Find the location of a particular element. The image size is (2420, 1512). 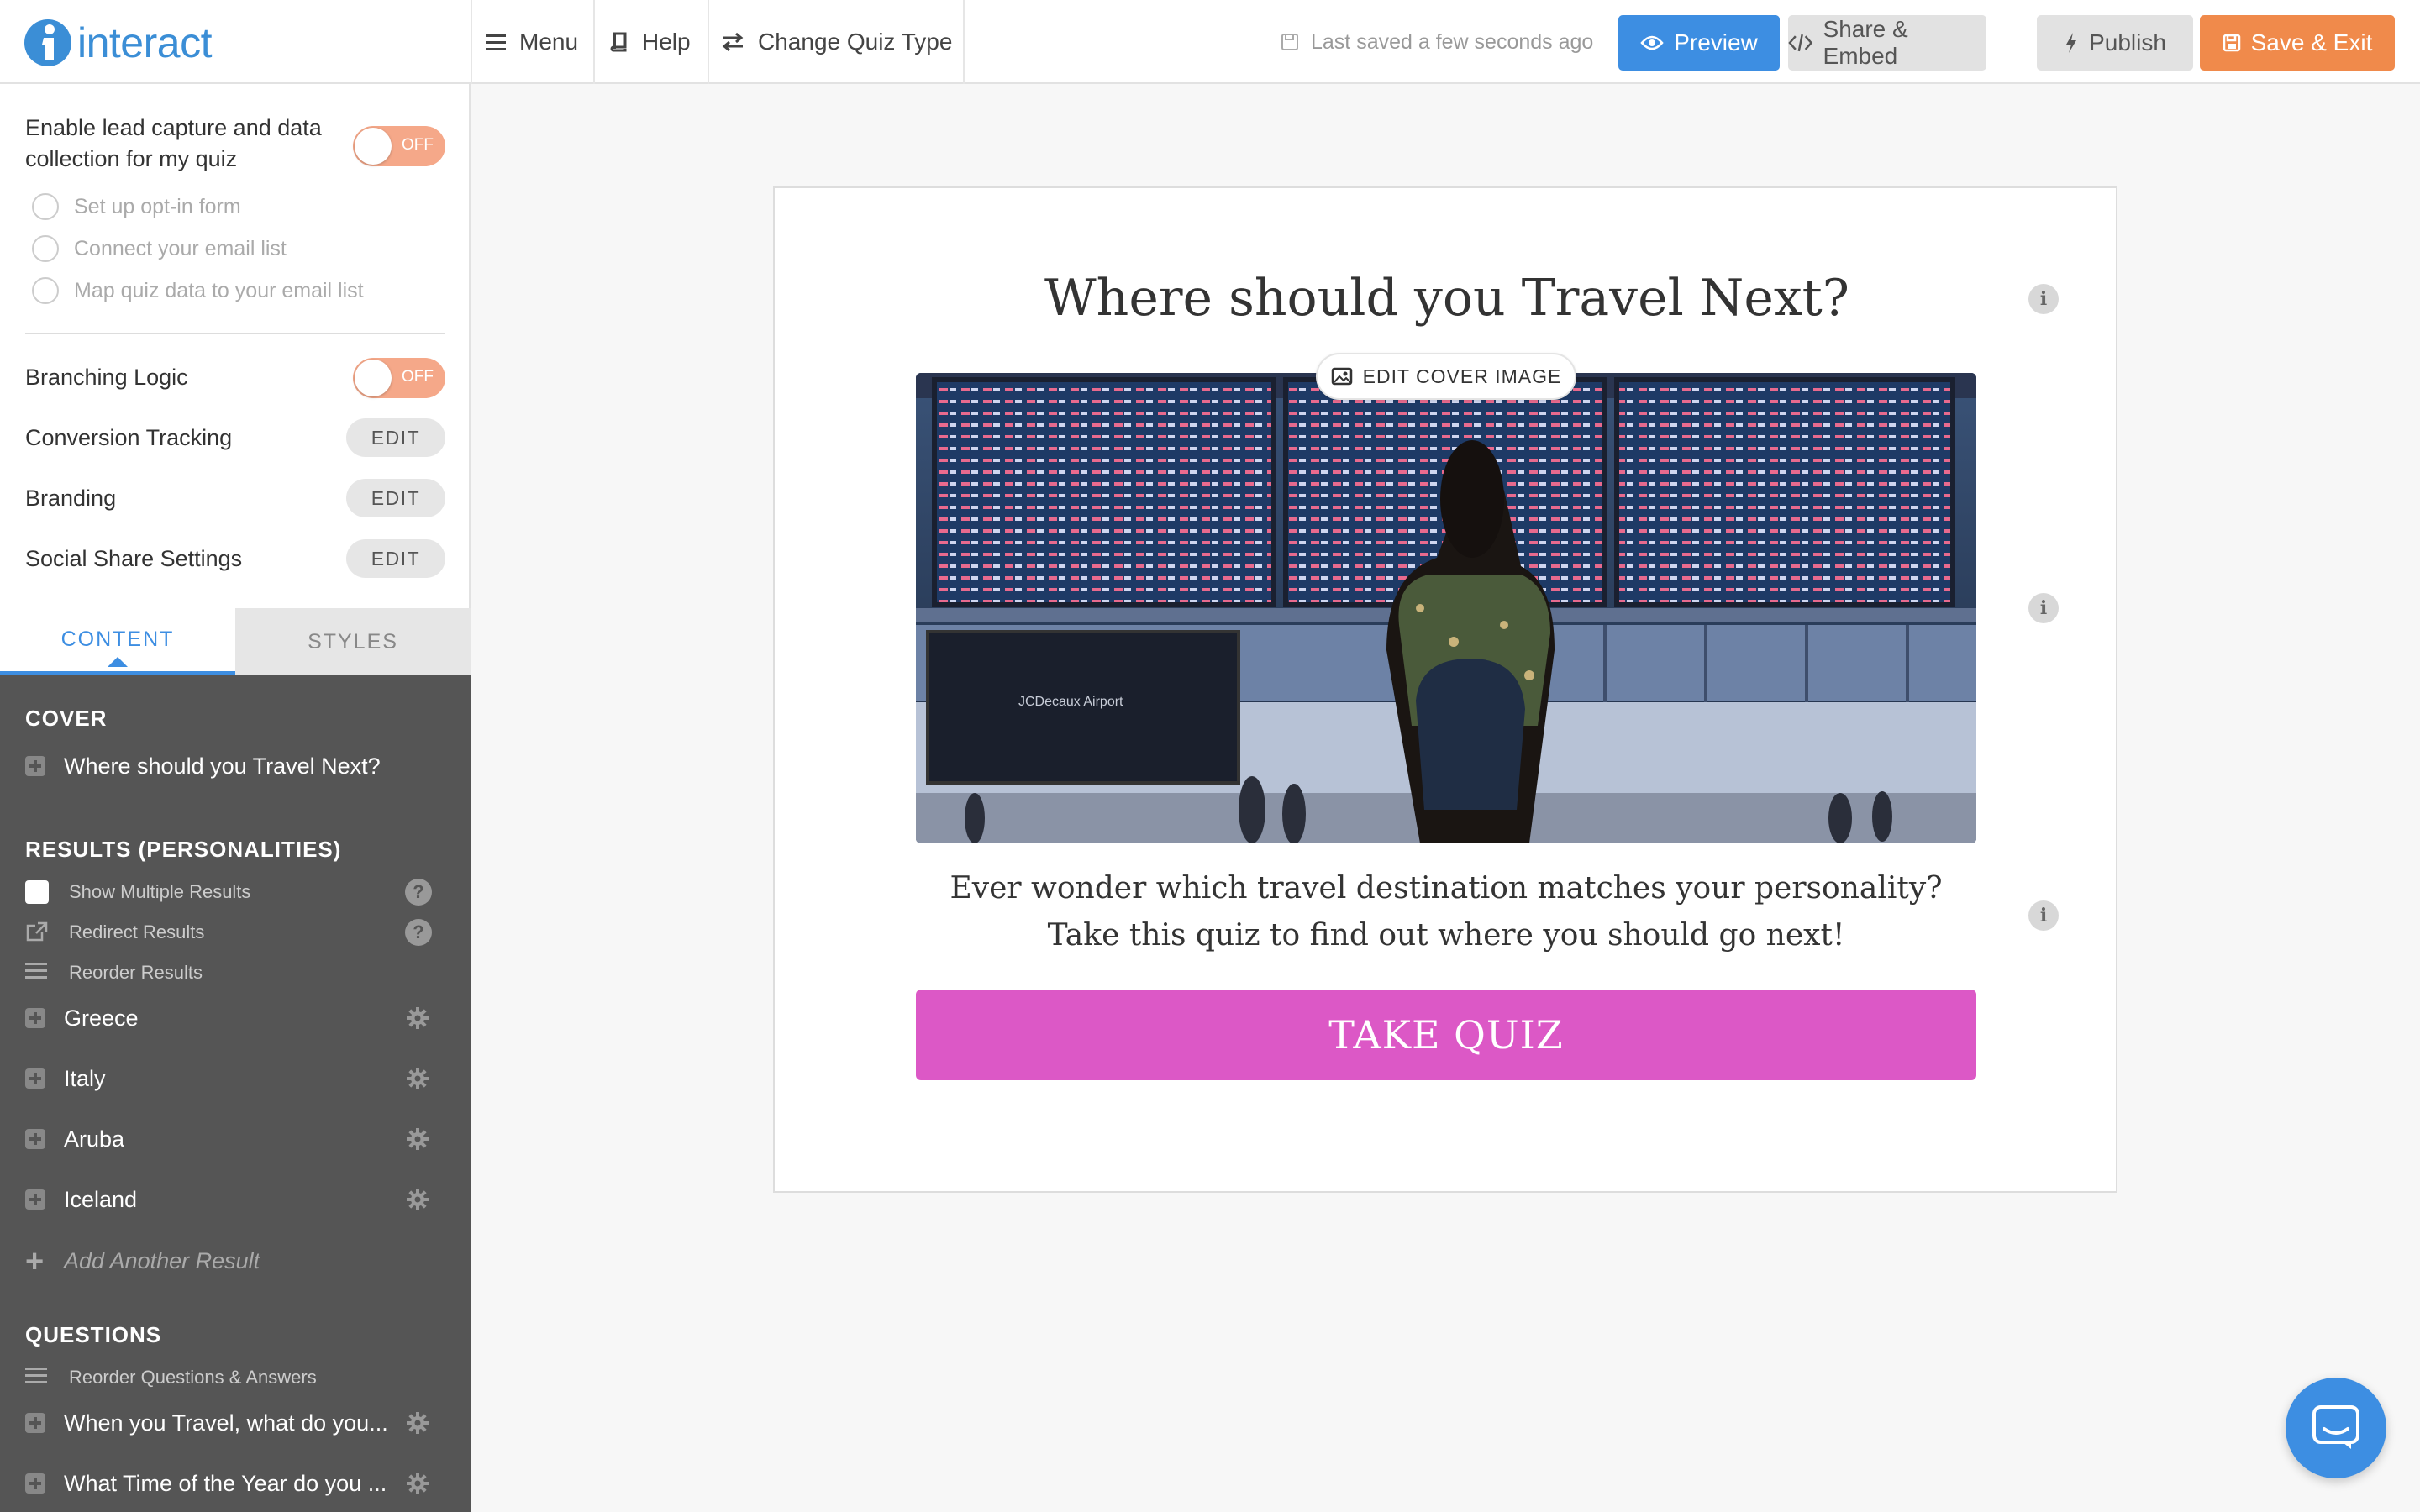

conversion-tracking-label: Conversion Tracking is located at coordinates (129, 437).